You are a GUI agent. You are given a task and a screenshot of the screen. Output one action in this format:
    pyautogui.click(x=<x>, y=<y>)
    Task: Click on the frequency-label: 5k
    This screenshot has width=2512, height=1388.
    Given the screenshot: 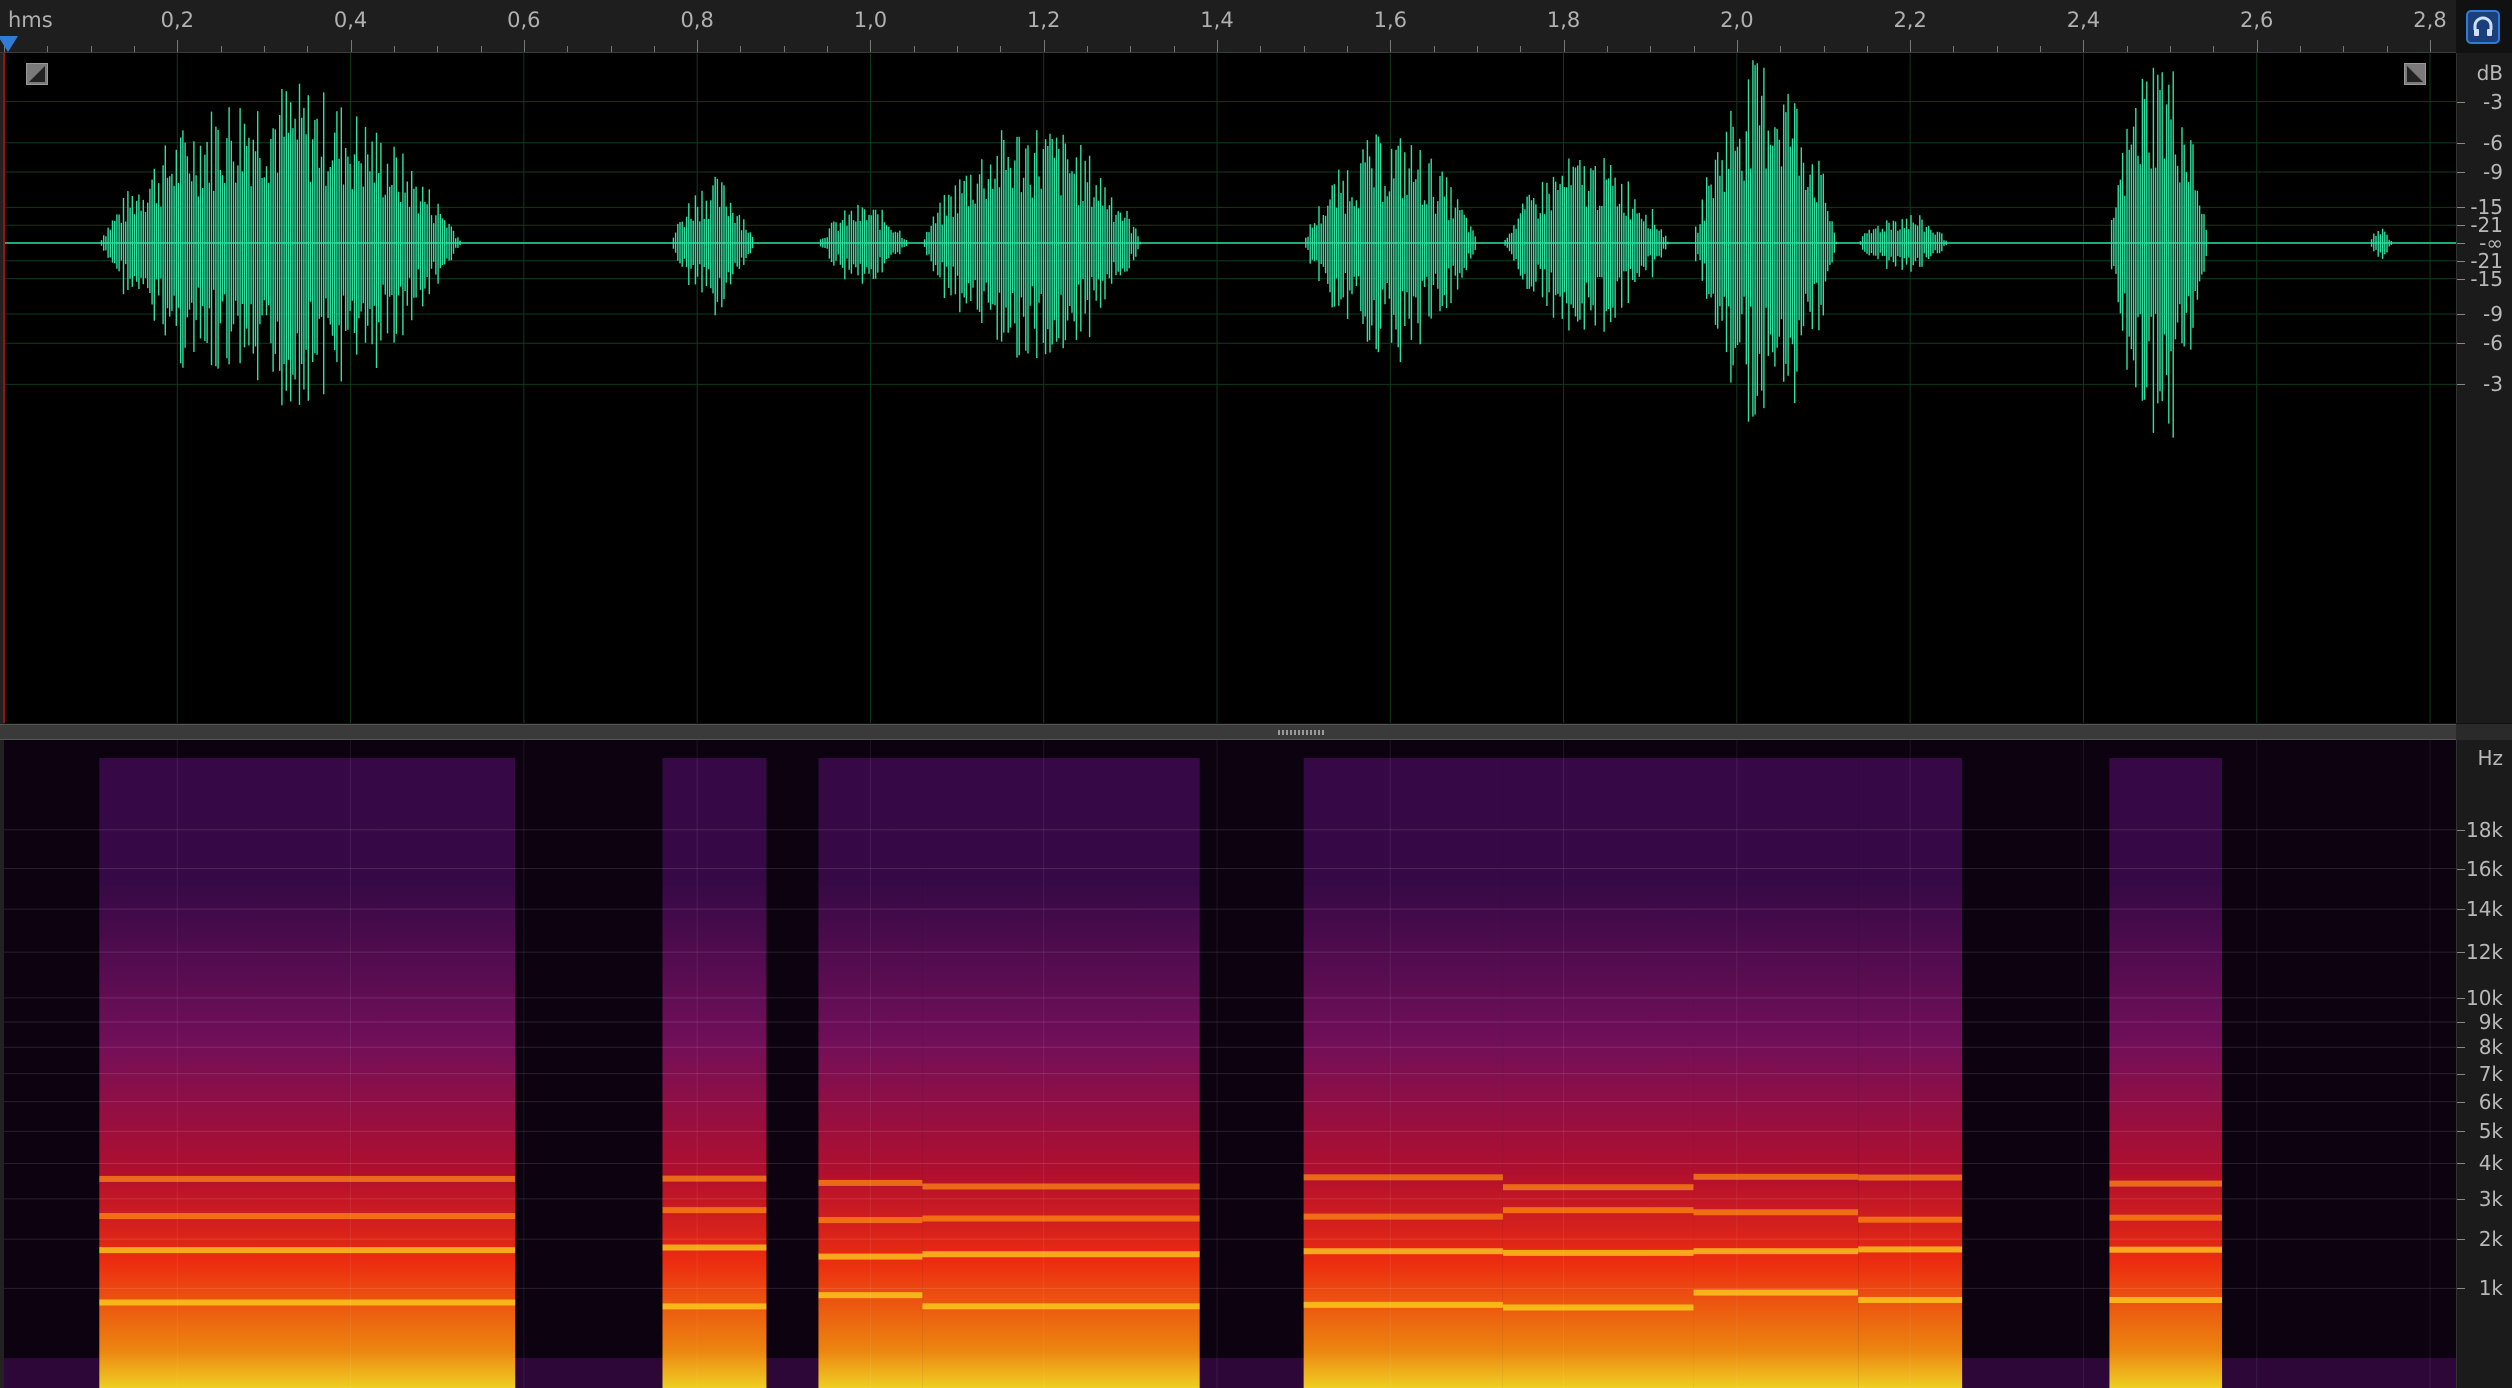 What is the action you would take?
    pyautogui.click(x=2490, y=1131)
    